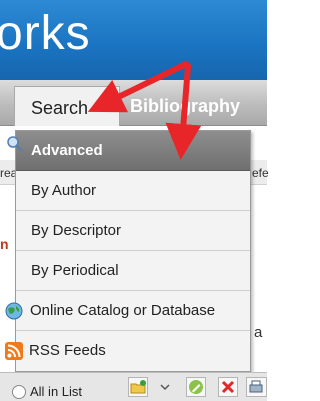 Image resolution: width=320 pixels, height=401 pixels. I want to click on annotation-arrows, so click(144, 110).